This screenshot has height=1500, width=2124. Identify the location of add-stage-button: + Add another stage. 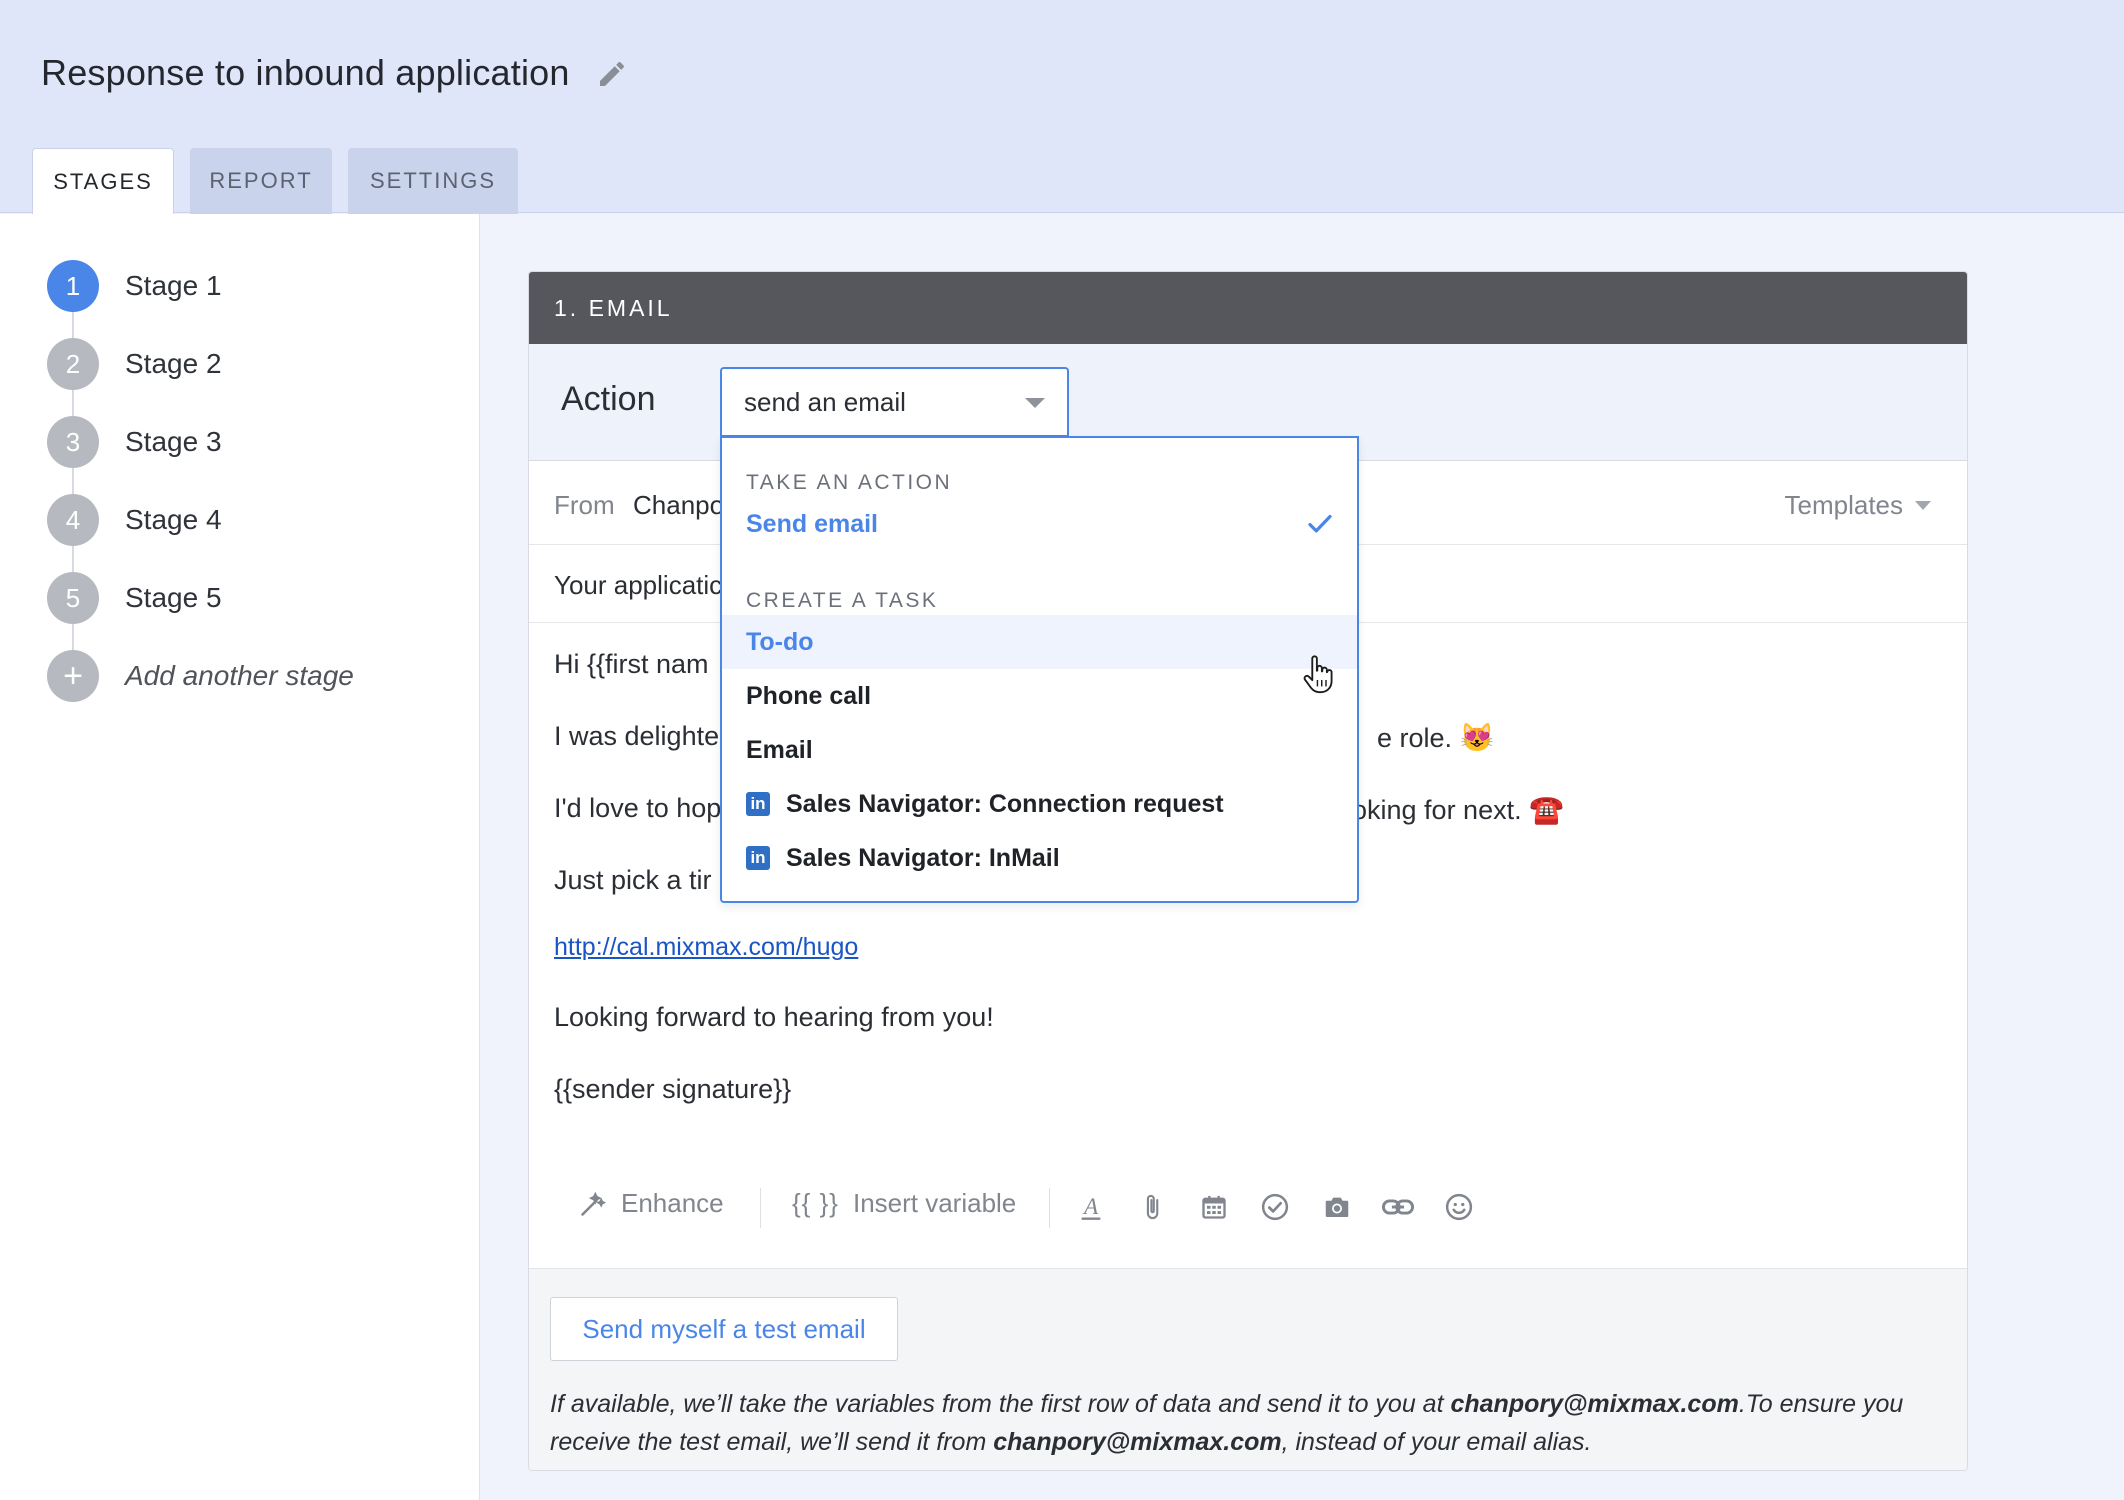
(200, 676).